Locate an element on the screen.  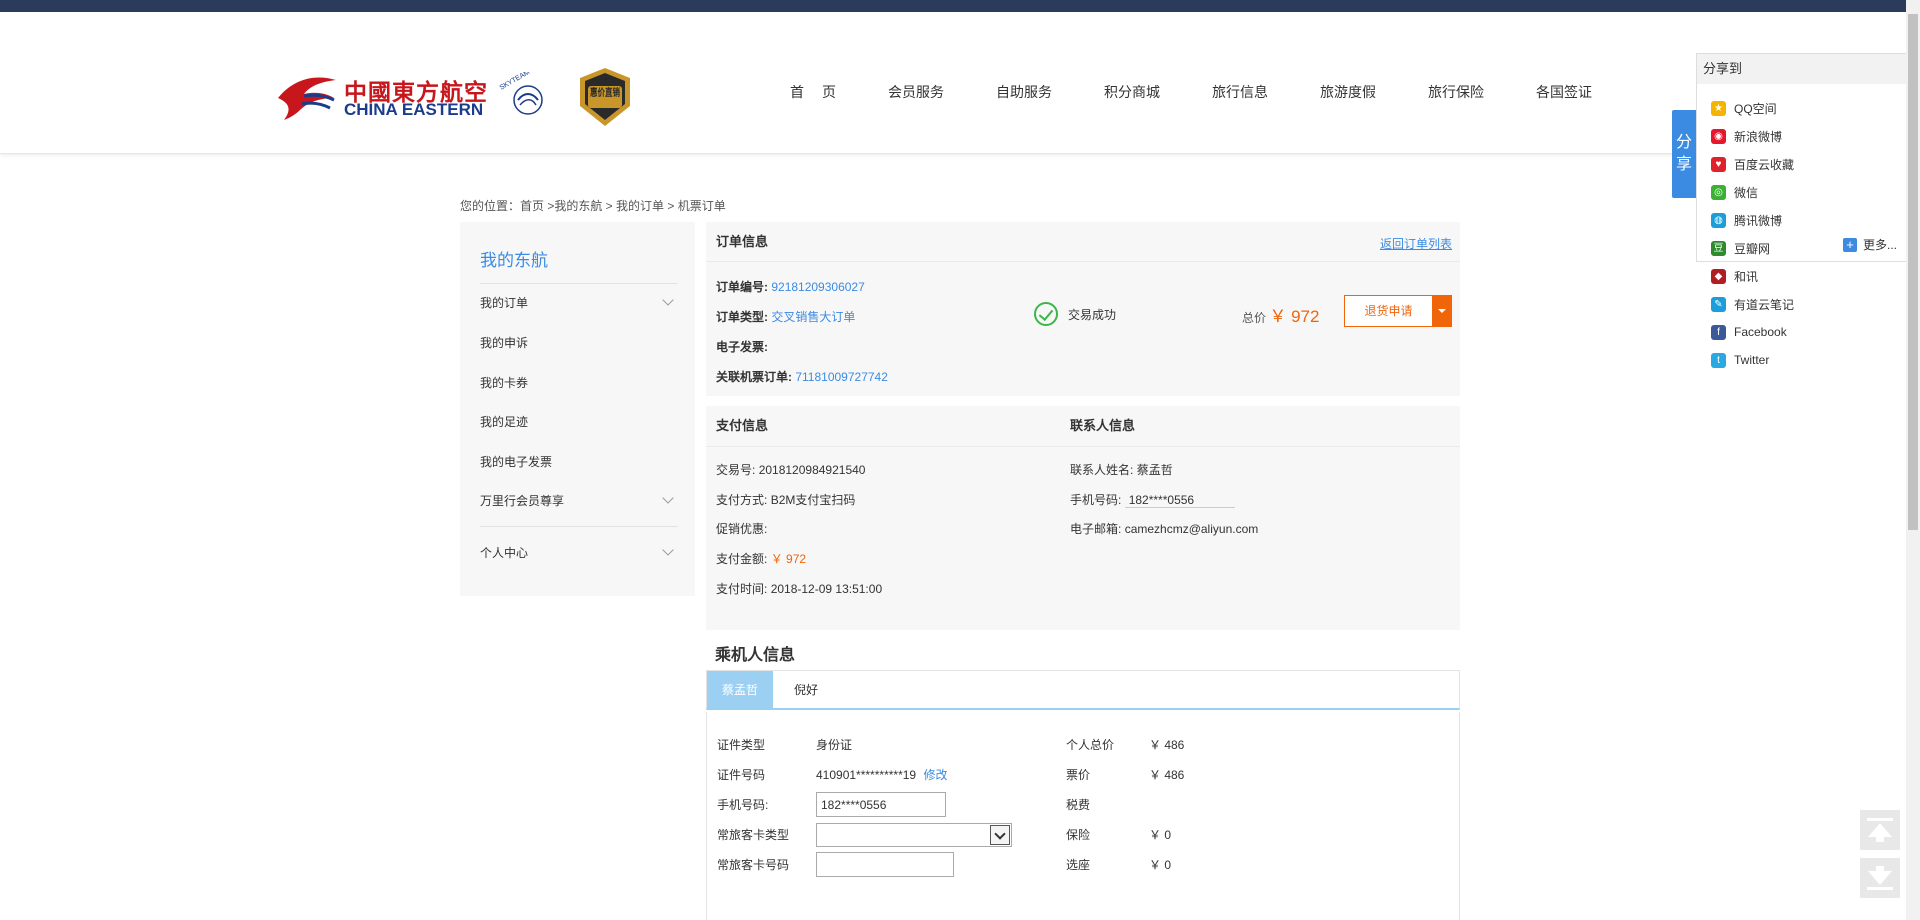
tencent-weibo-icon: ◍ is located at coordinates (1718, 220).